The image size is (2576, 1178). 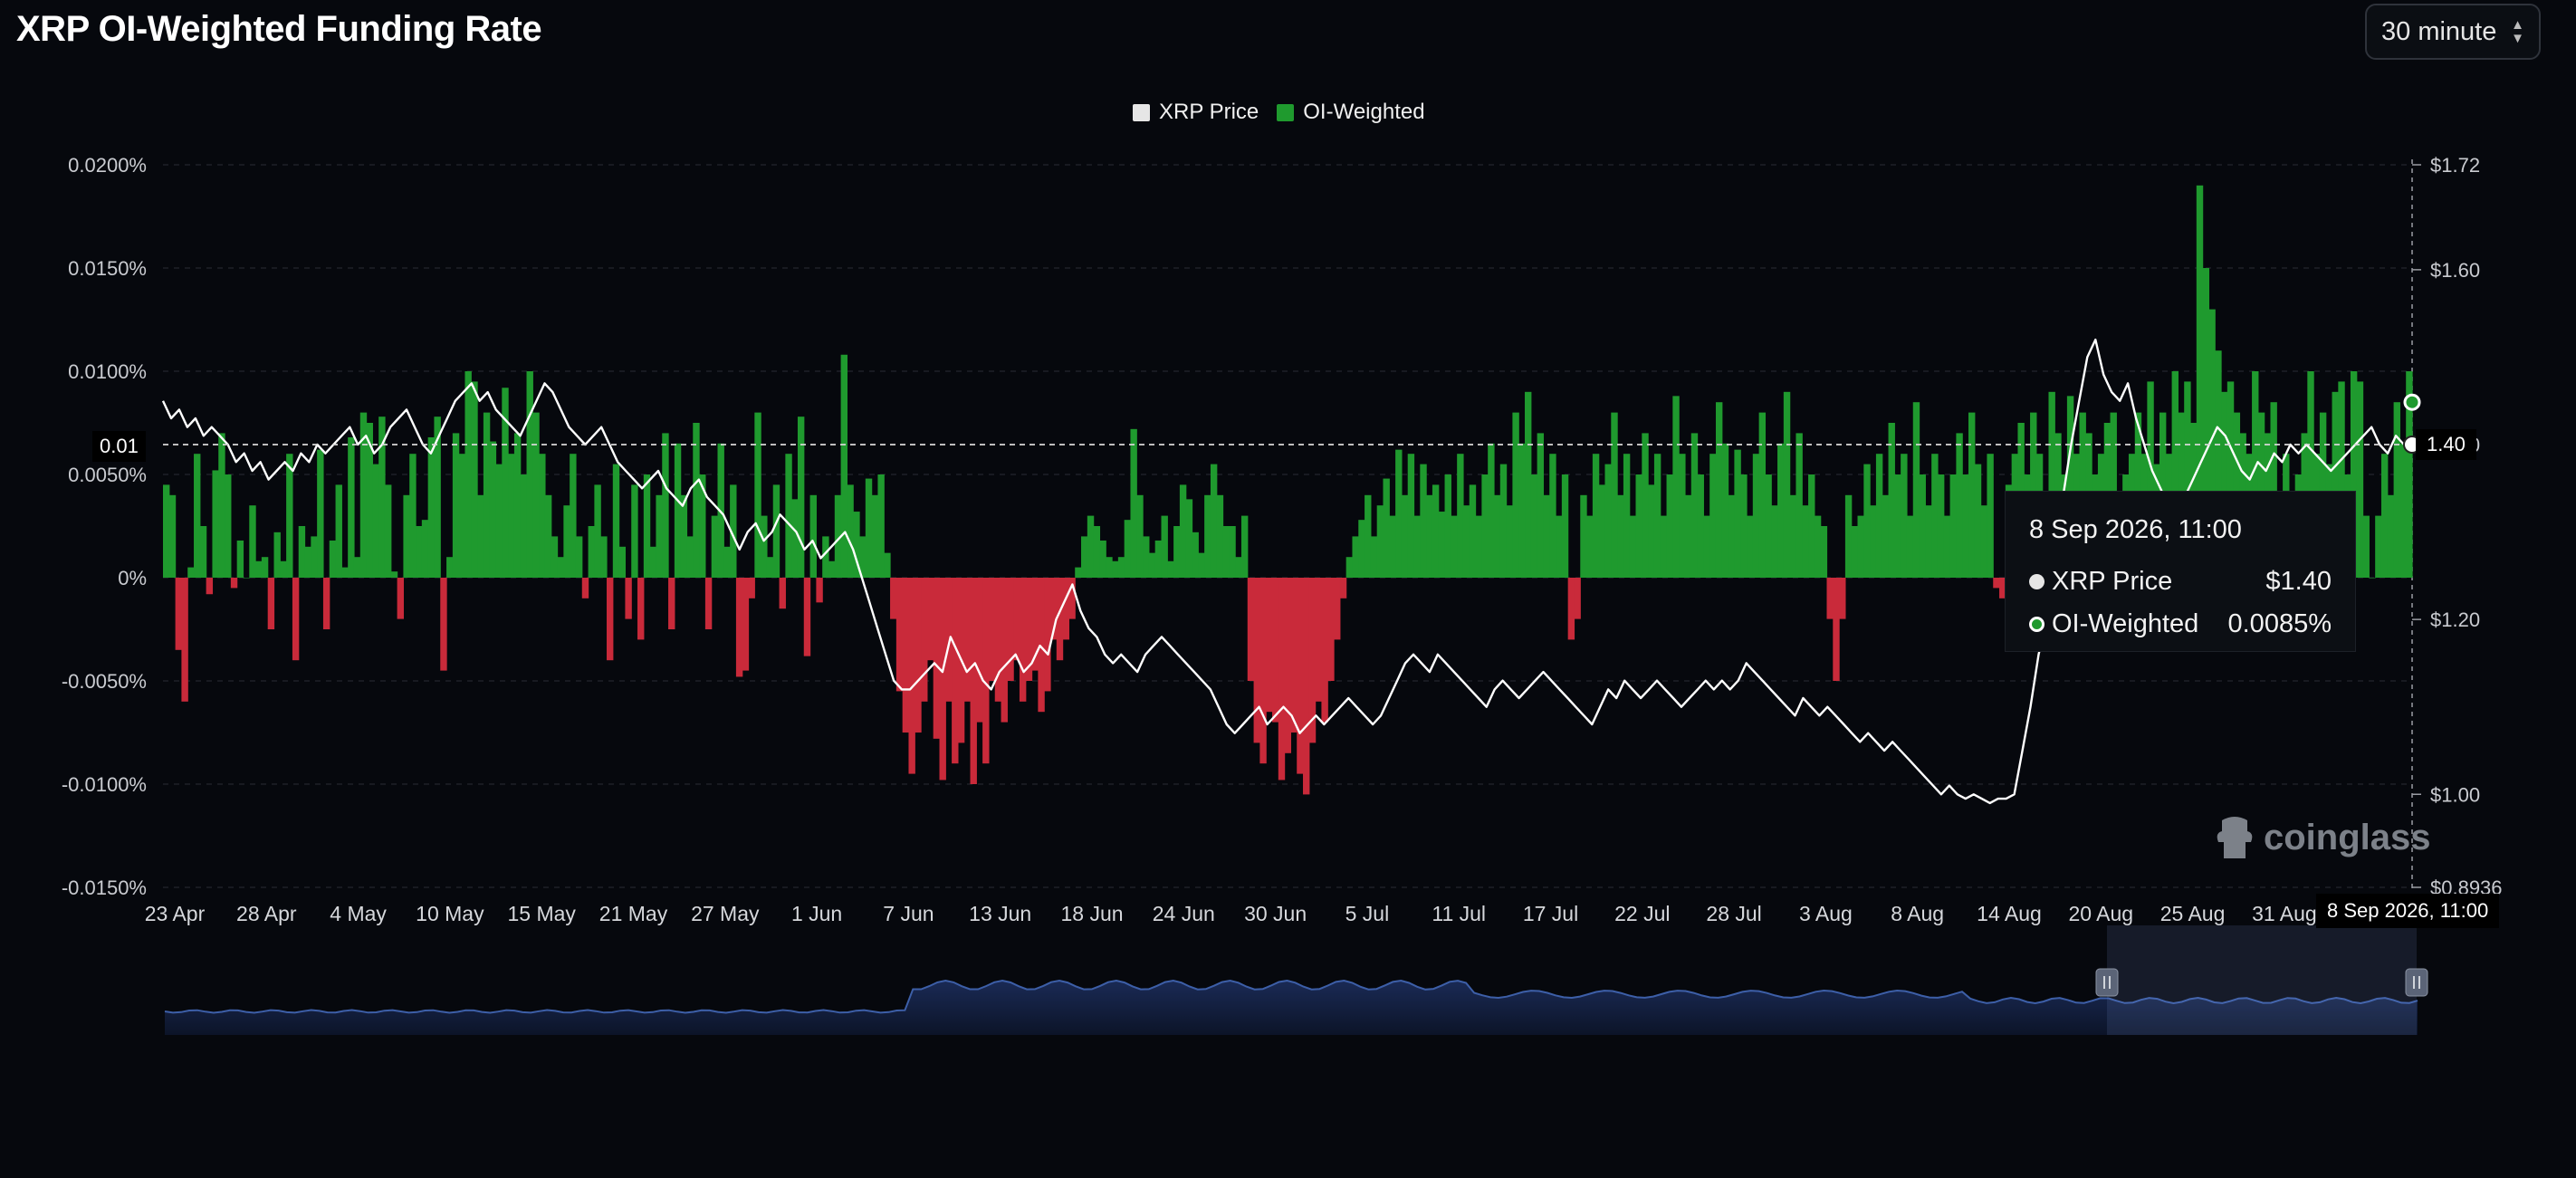 I want to click on y-left-tick-label: 0.0200%, so click(x=107, y=165).